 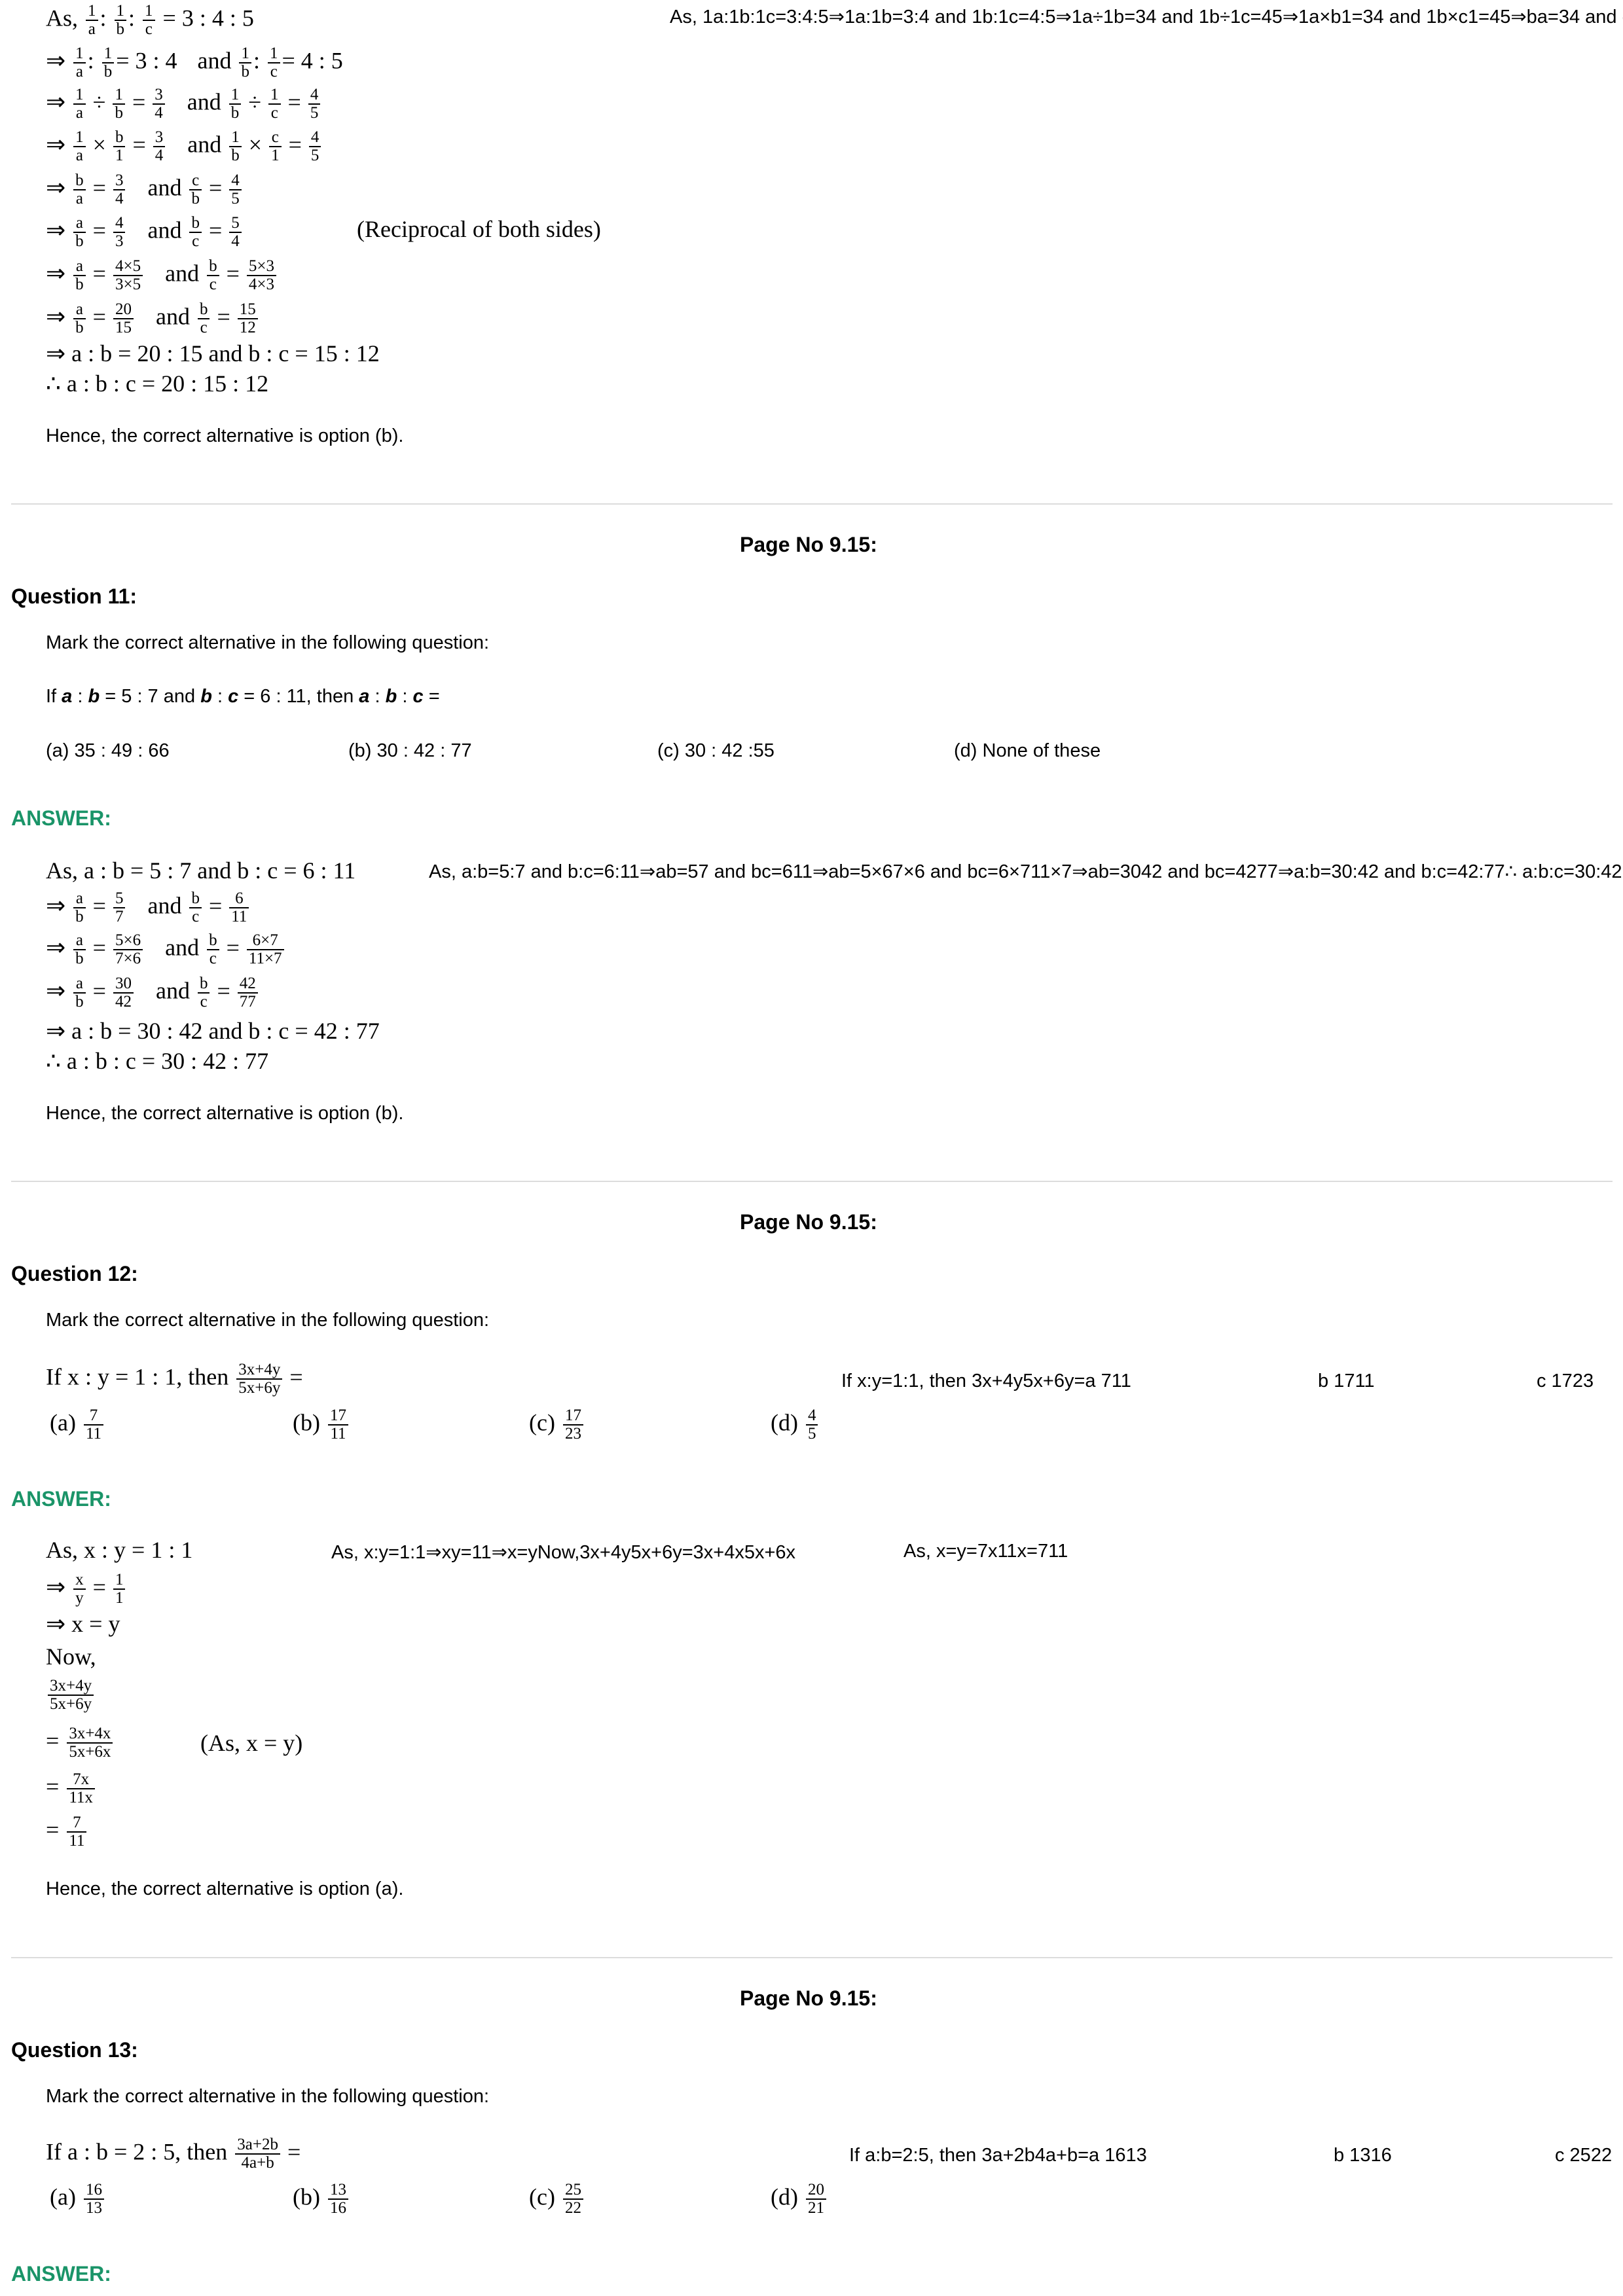 I want to click on q13-option-b: (b) 13 16, so click(x=321, y=2199).